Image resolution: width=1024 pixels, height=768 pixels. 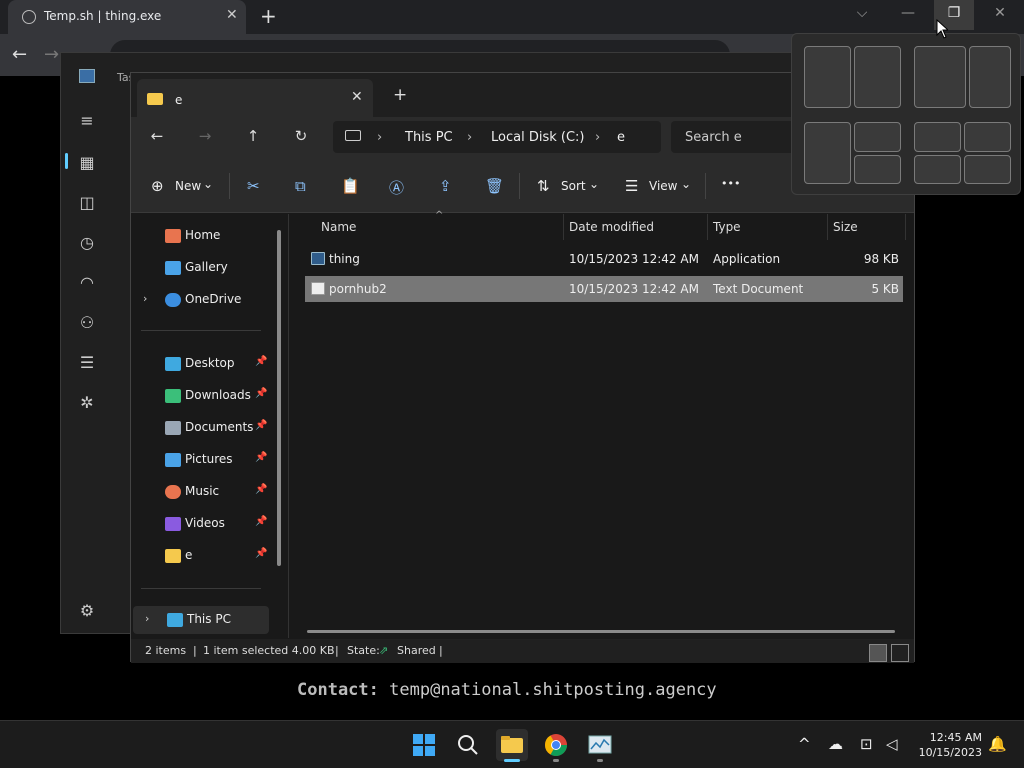 I want to click on sidebar-item-this-pc: › This PC, so click(x=201, y=620).